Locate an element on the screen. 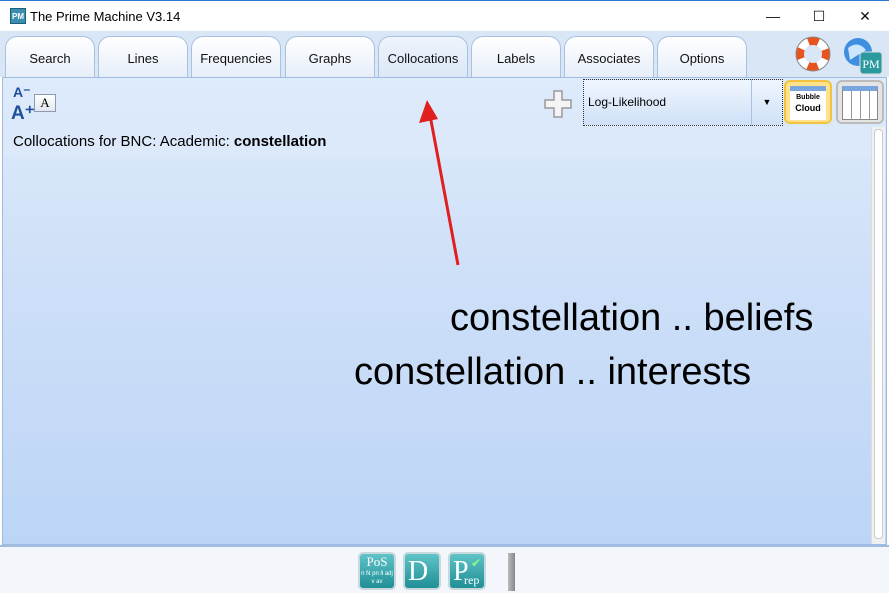  tab-graphs: Graphs is located at coordinates (330, 56).